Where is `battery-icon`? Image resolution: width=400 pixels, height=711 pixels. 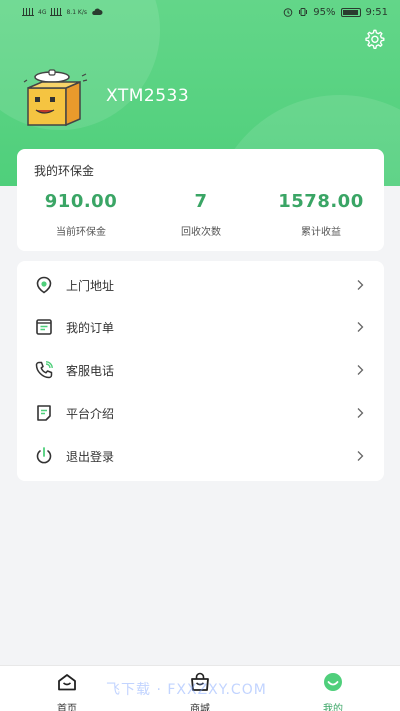 battery-icon is located at coordinates (350, 12).